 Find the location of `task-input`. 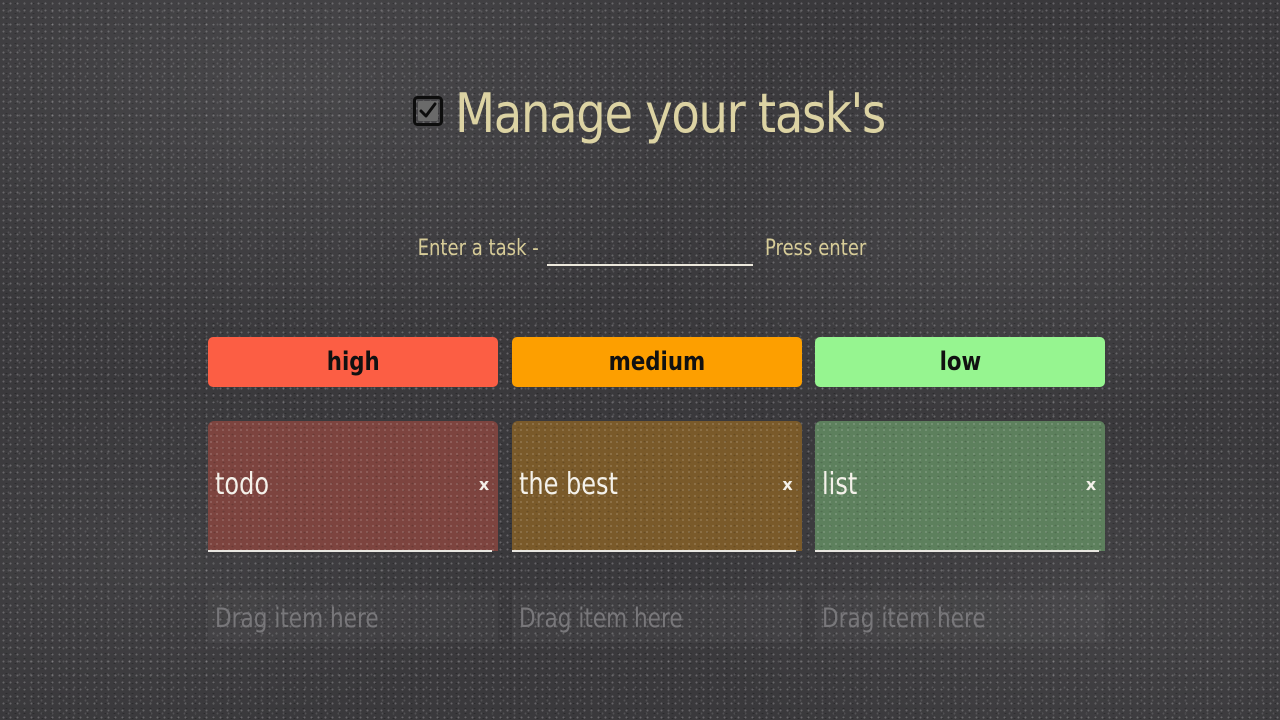

task-input is located at coordinates (650, 250).